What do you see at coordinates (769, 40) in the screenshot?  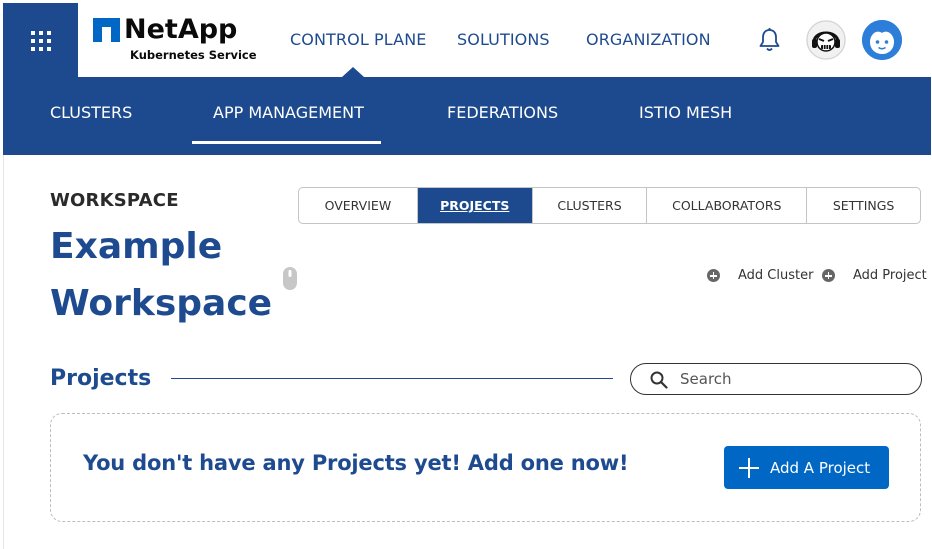 I see `bell-icon` at bounding box center [769, 40].